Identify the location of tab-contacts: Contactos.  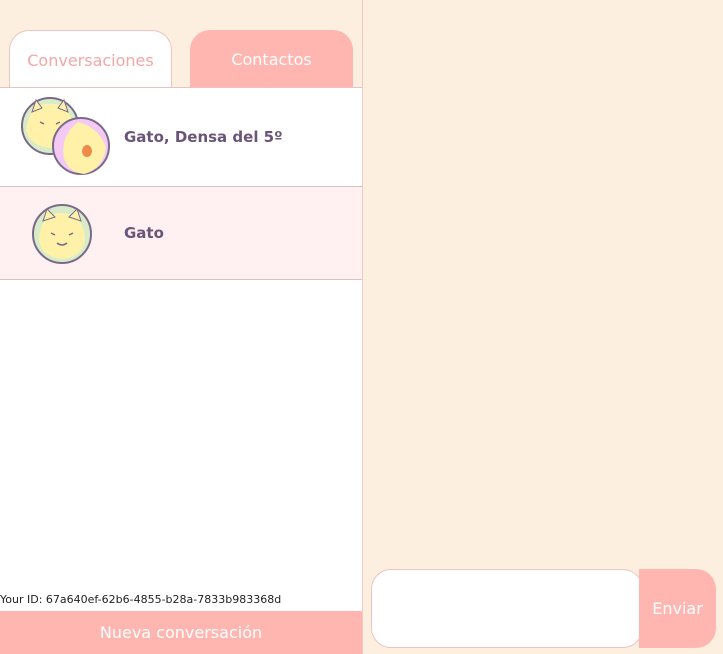
(271, 59).